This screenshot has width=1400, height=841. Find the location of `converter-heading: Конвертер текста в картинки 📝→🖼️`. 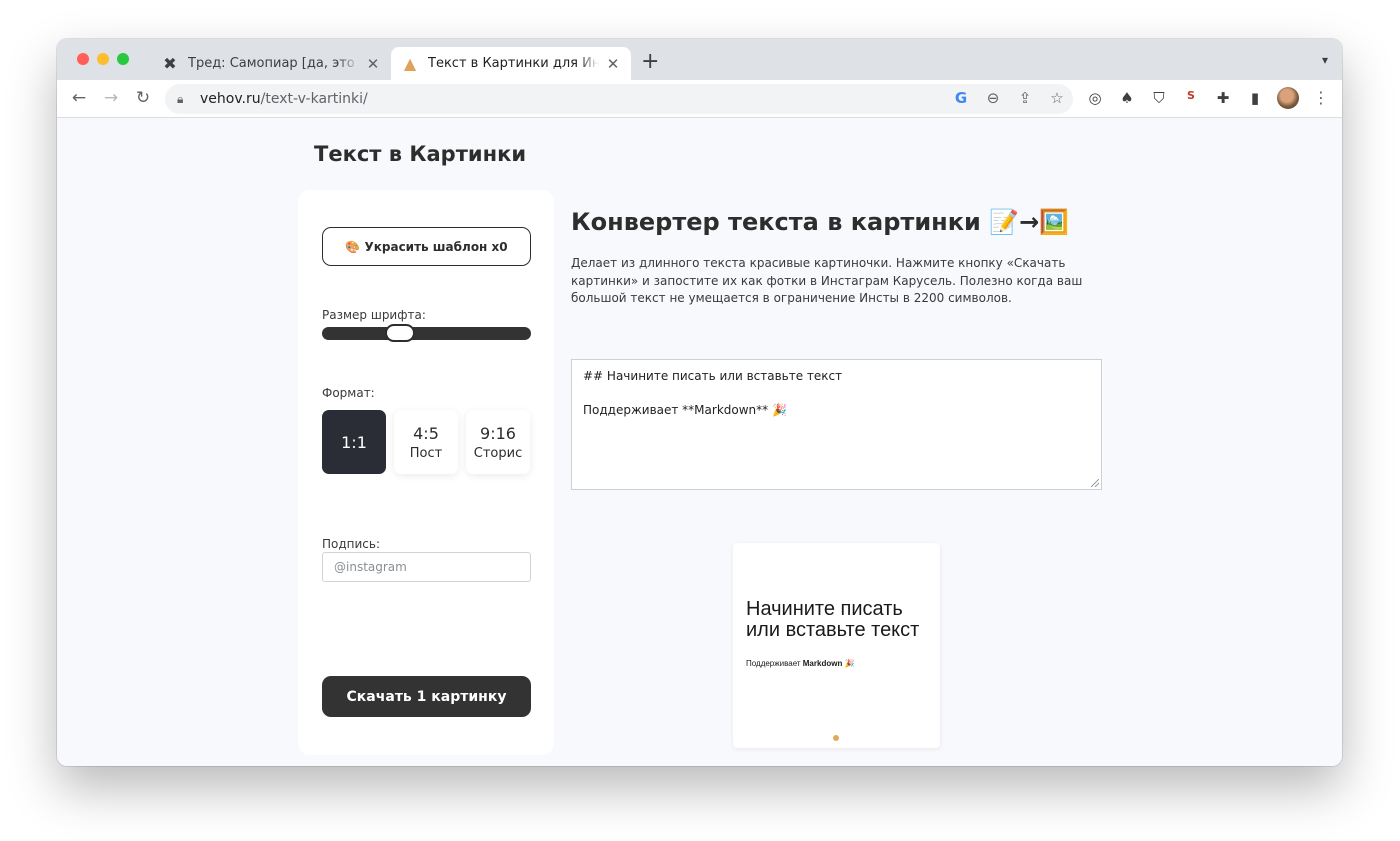

converter-heading: Конвертер текста в картинки 📝→🖼️ is located at coordinates (820, 222).